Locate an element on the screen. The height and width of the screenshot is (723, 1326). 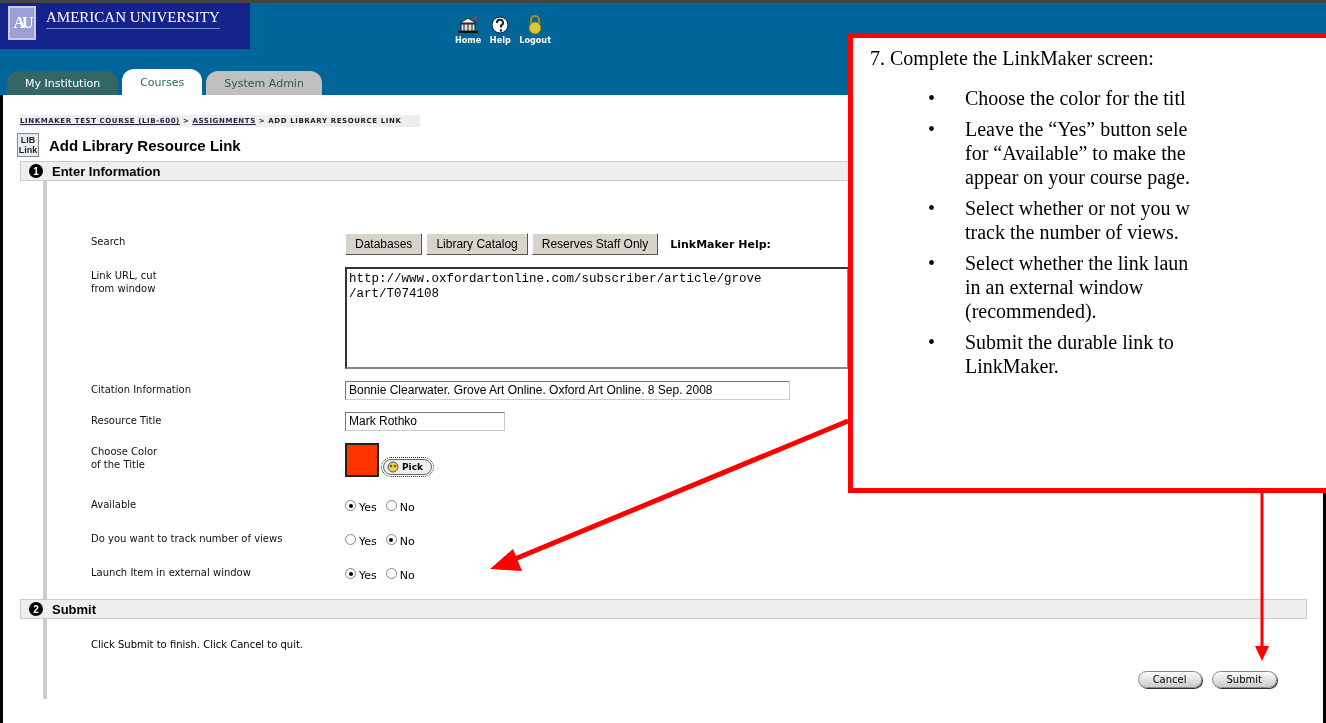
search-button: Library Catalog is located at coordinates (477, 244).